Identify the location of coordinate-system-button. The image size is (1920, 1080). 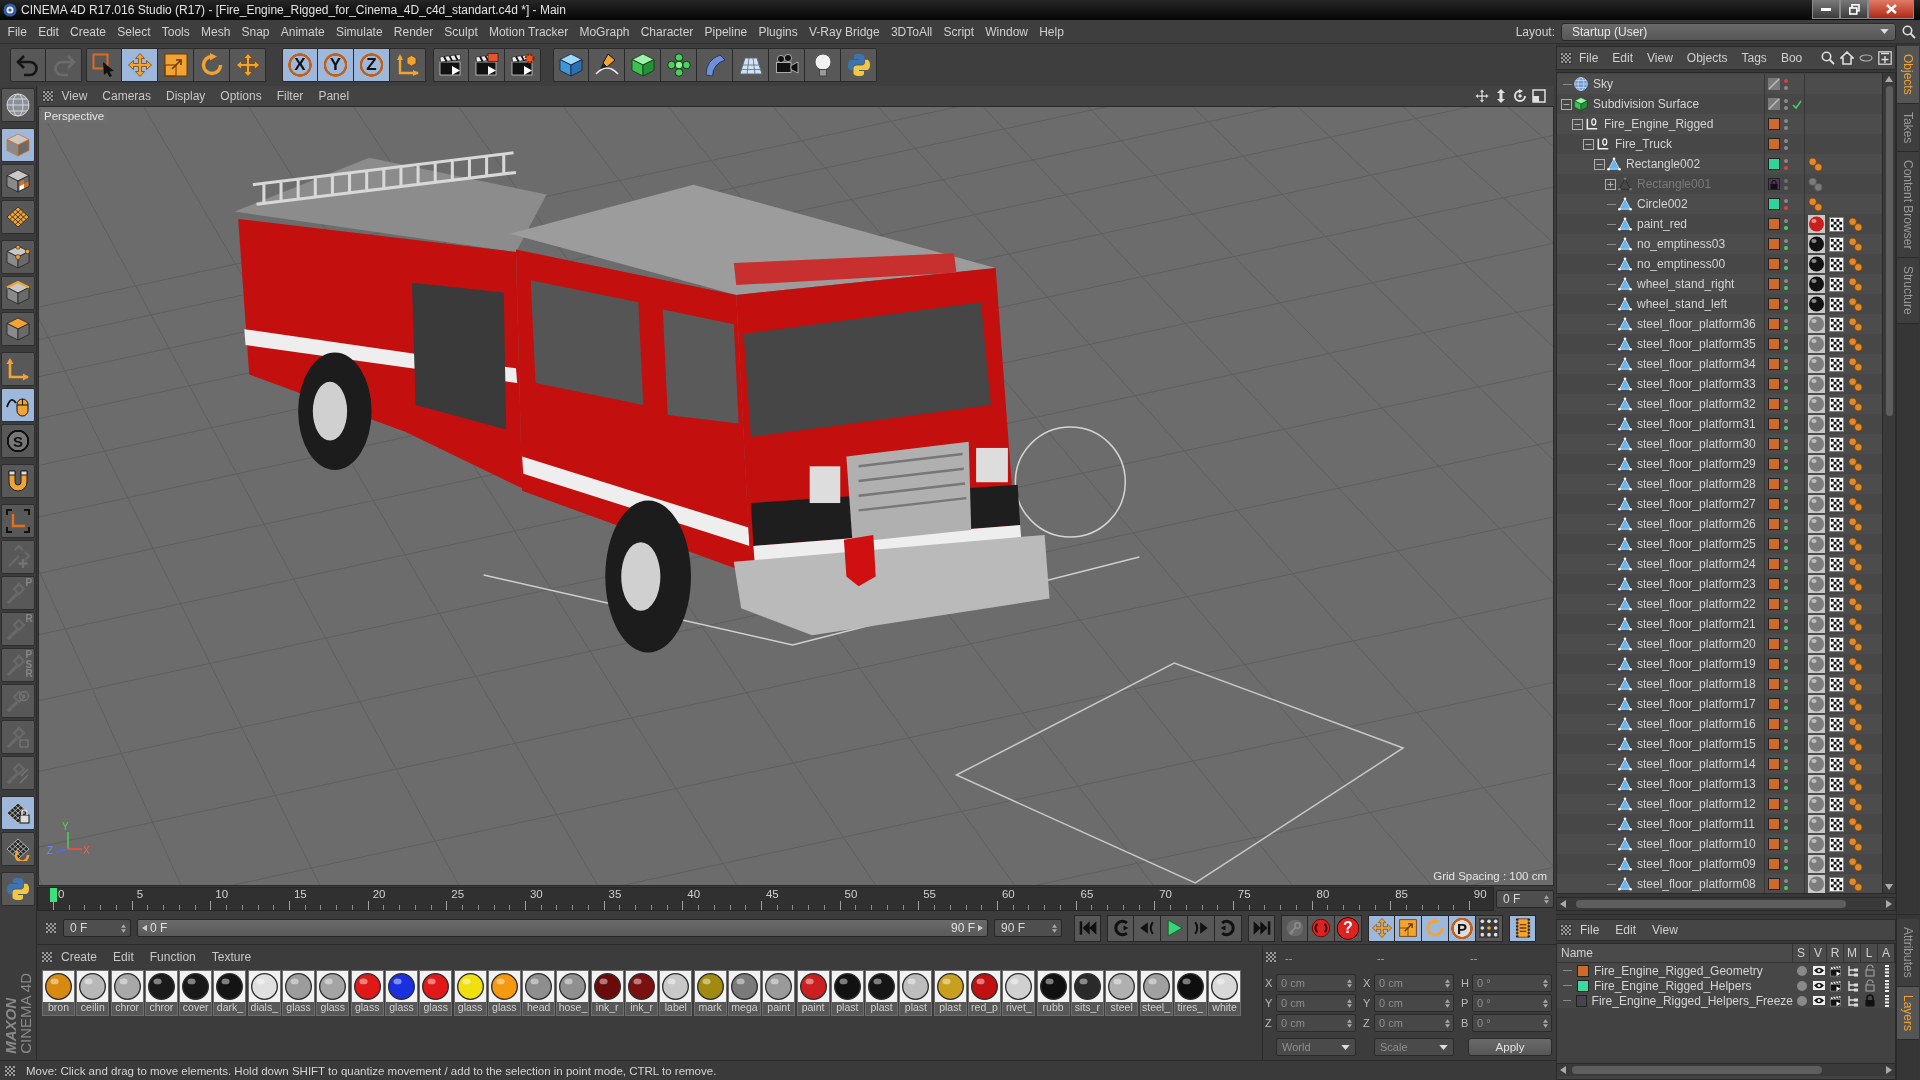
(408, 65).